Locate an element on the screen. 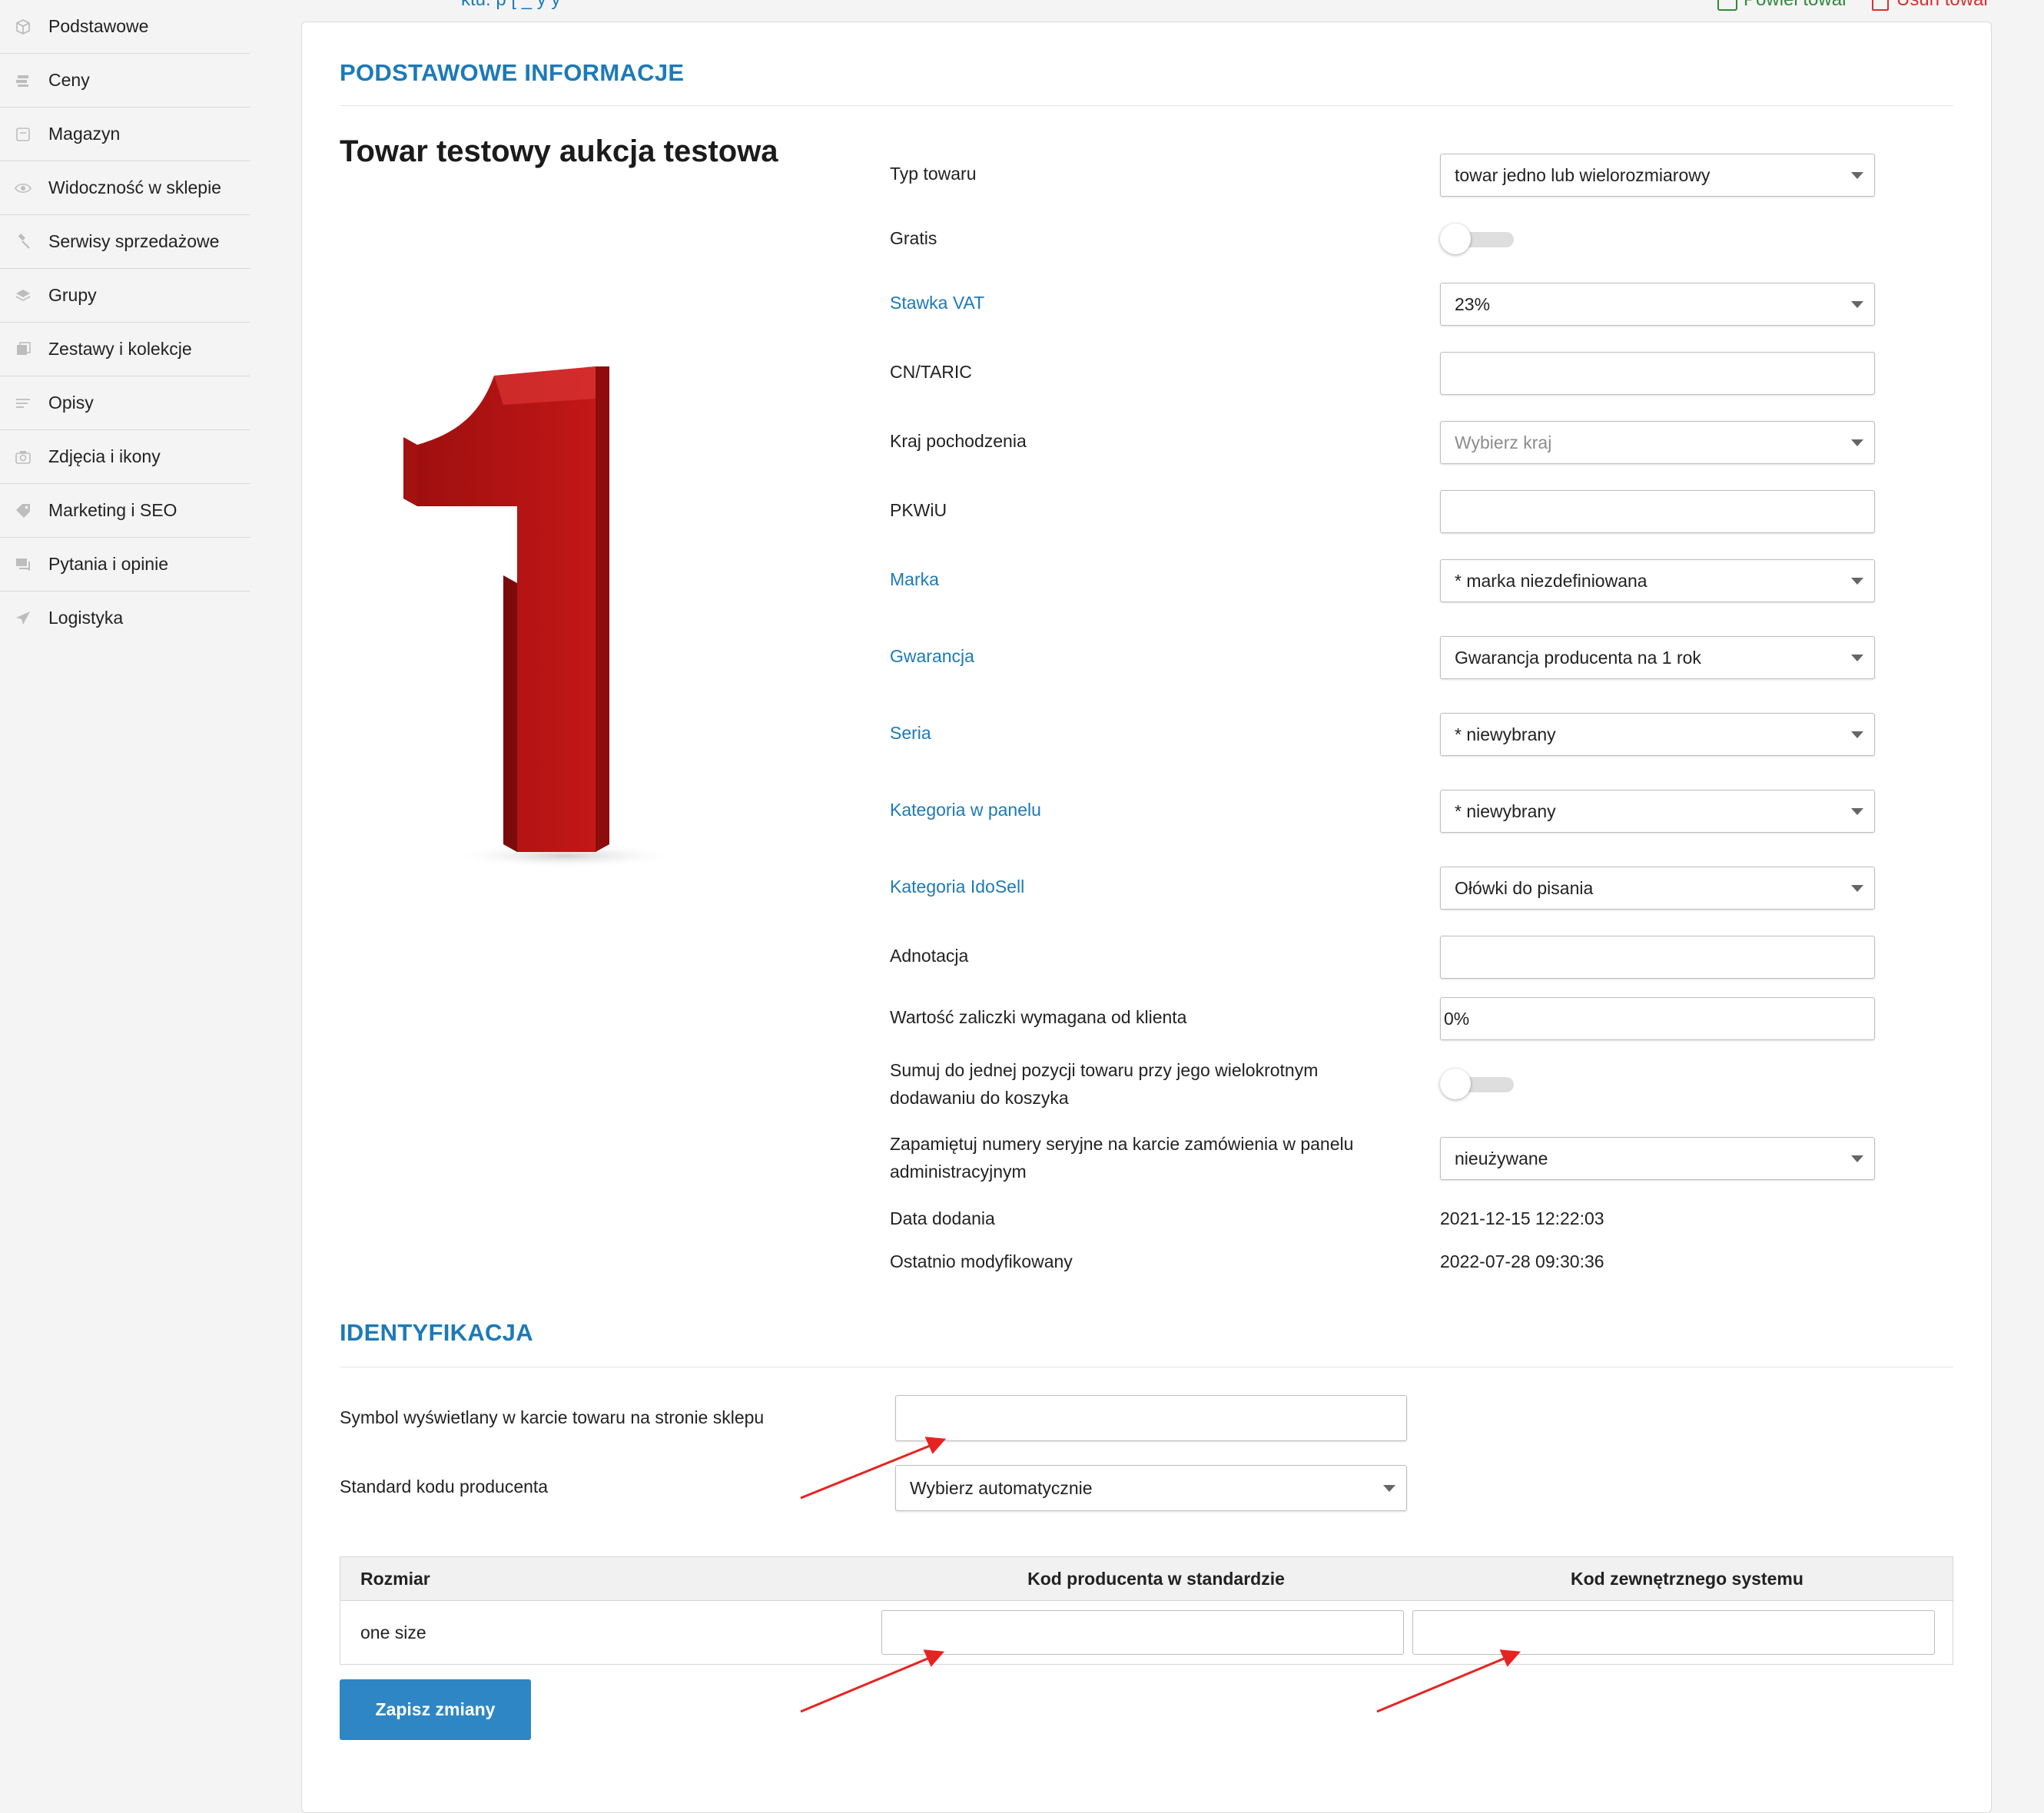 Image resolution: width=2044 pixels, height=1813 pixels. gwarancja-label: Gwarancja is located at coordinates (932, 656).